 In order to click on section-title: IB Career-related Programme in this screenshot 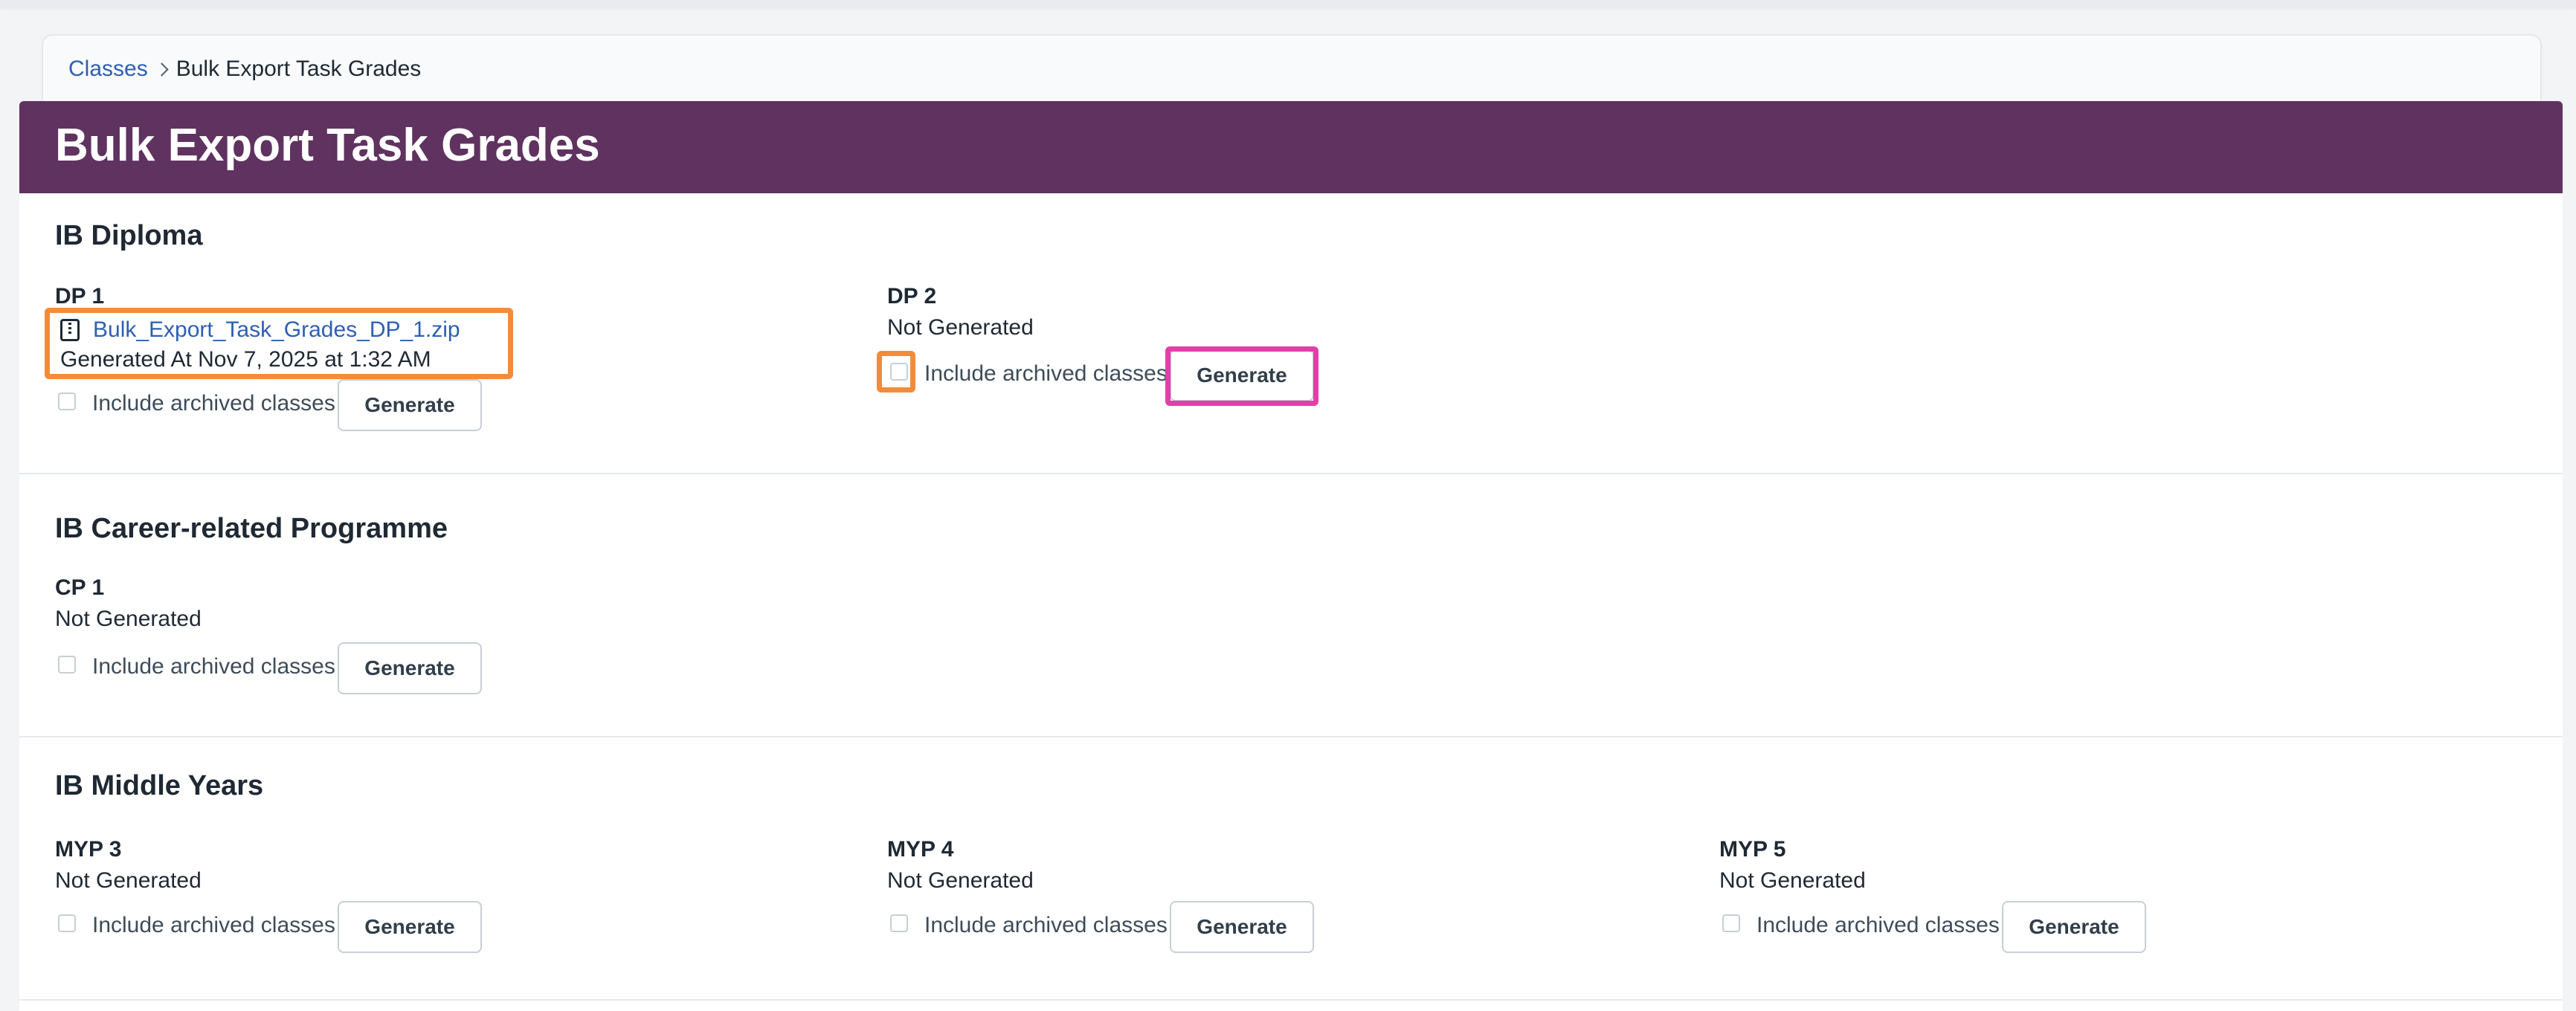, I will do `click(251, 528)`.